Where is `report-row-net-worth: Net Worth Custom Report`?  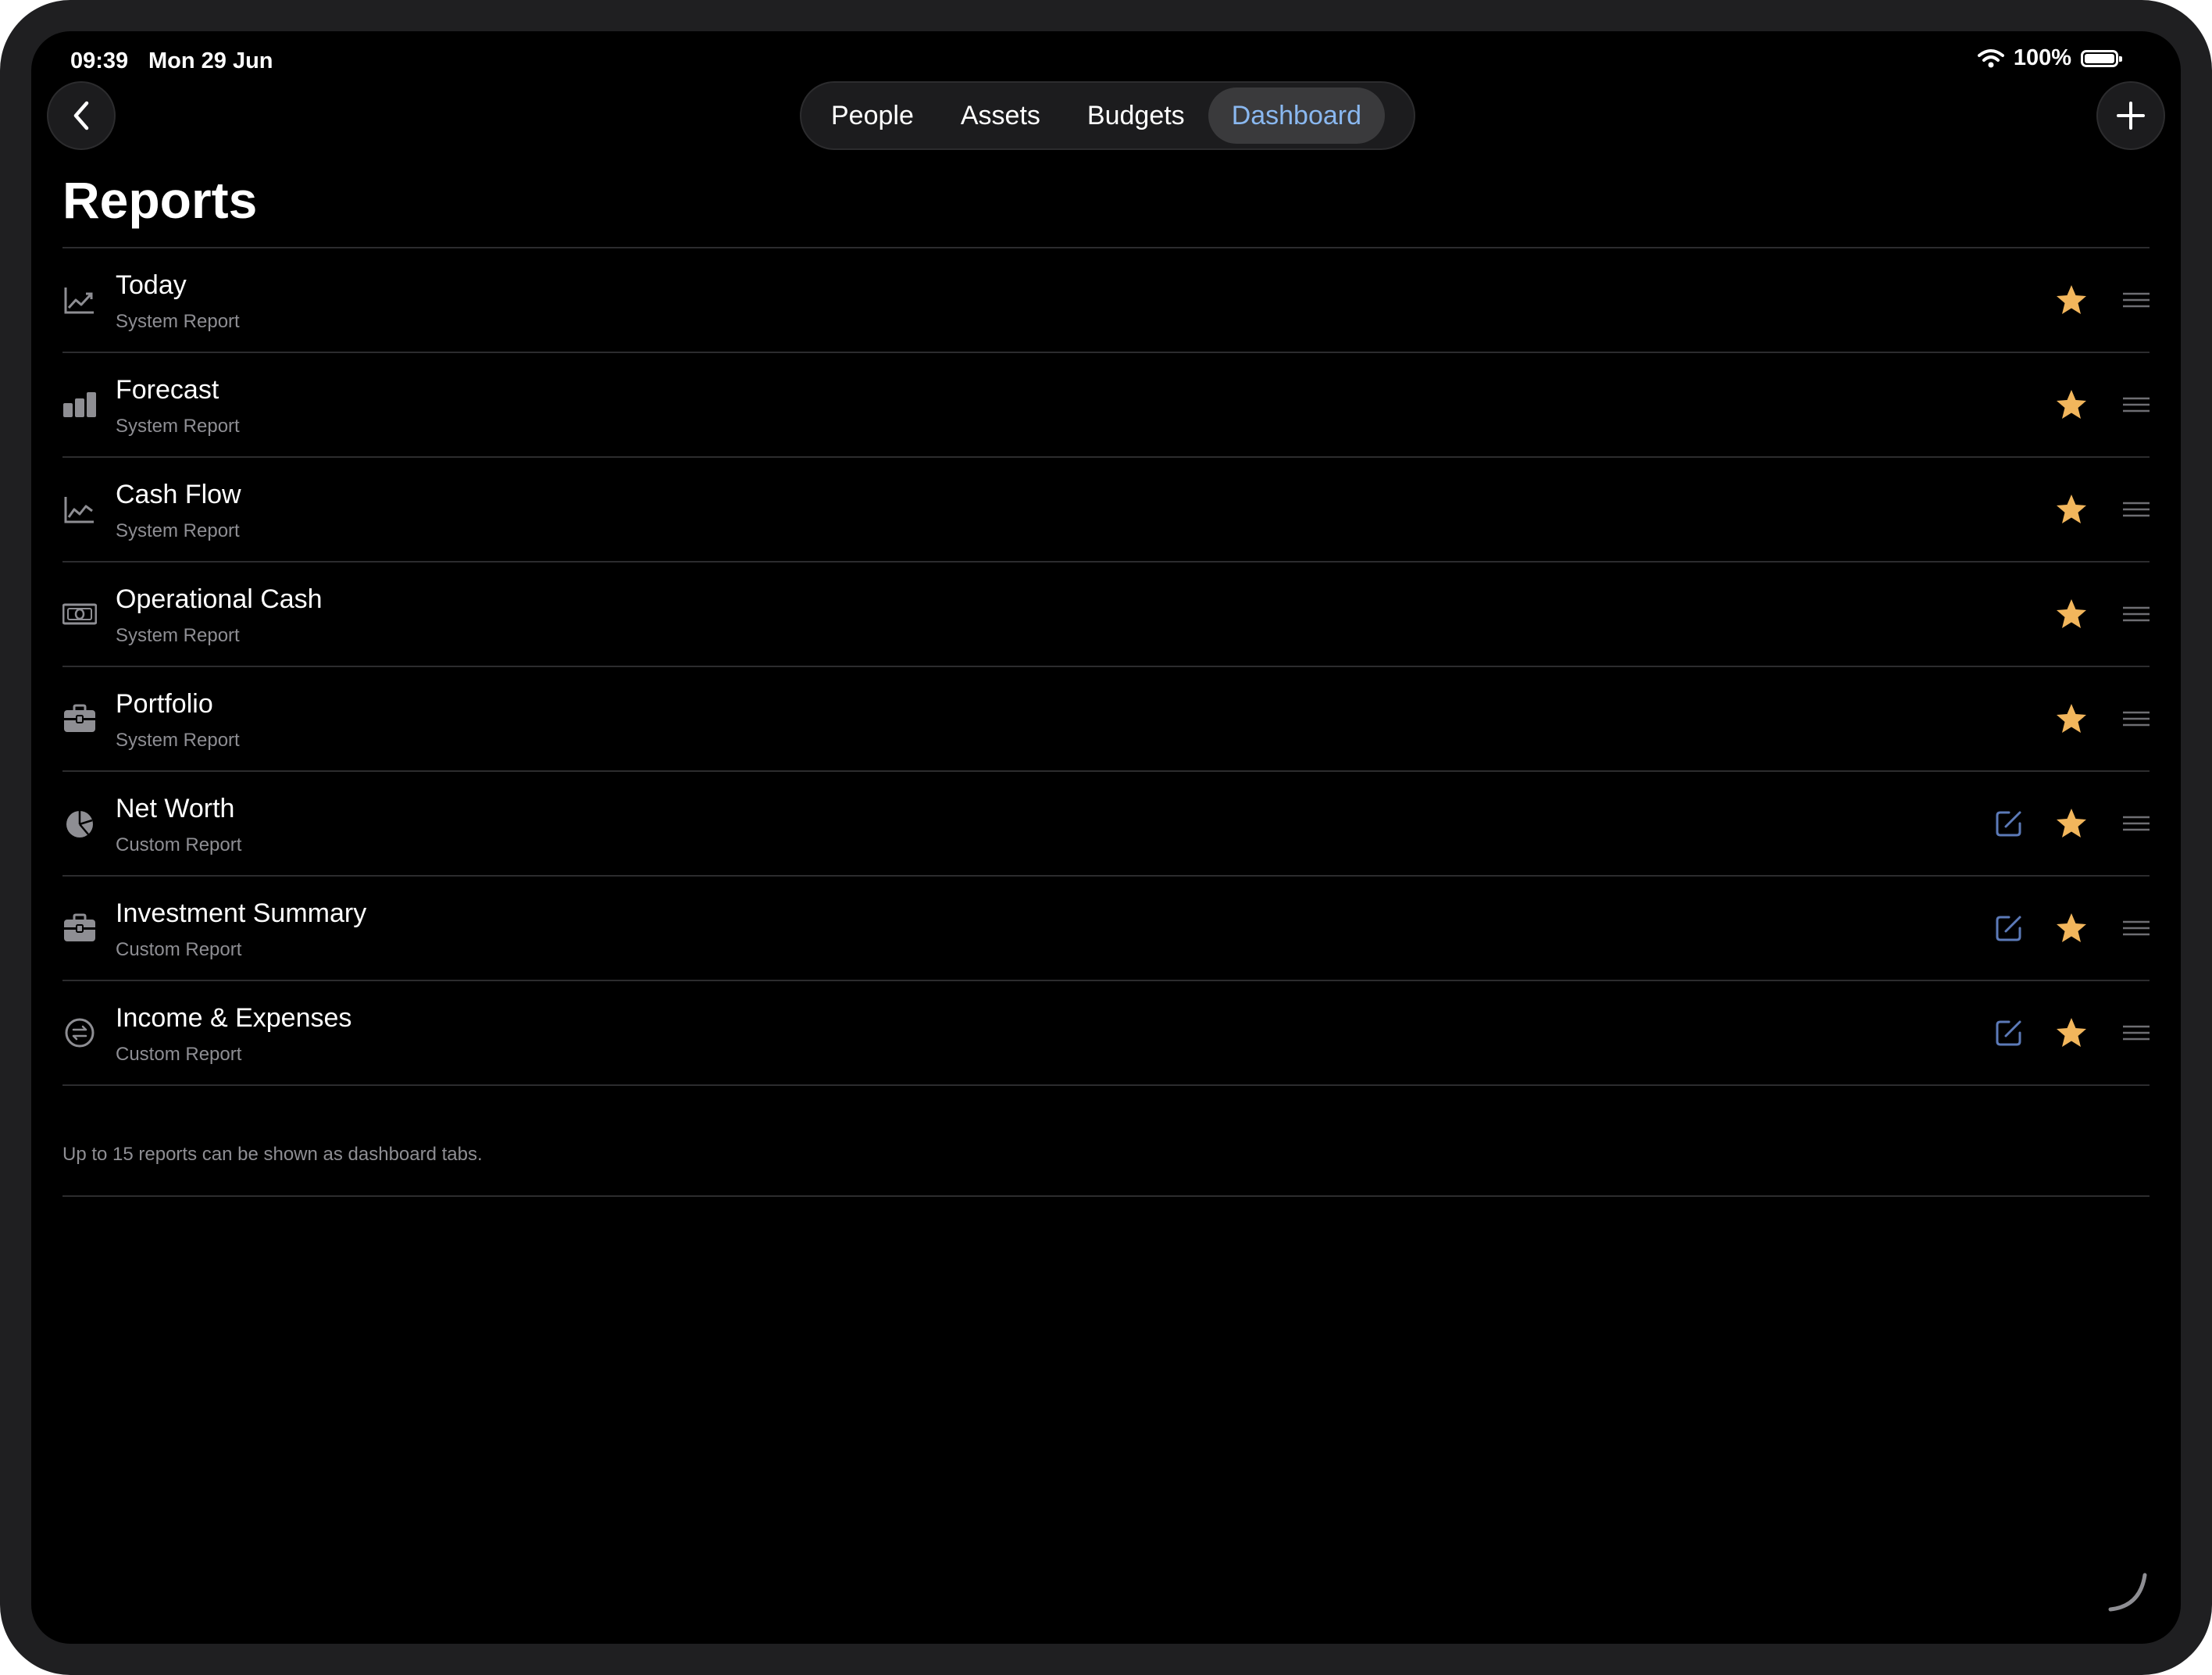
report-row-net-worth: Net Worth Custom Report is located at coordinates (1106, 823).